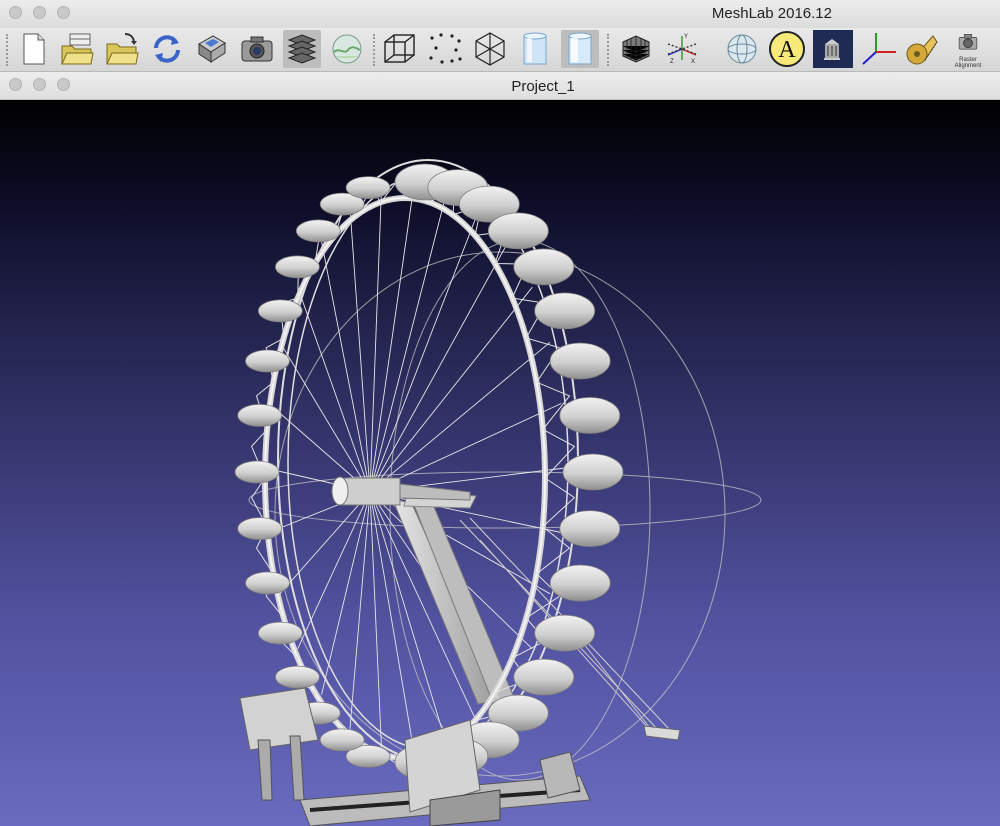 Image resolution: width=1000 pixels, height=826 pixels. I want to click on trackball-button: Y Z X, so click(682, 49).